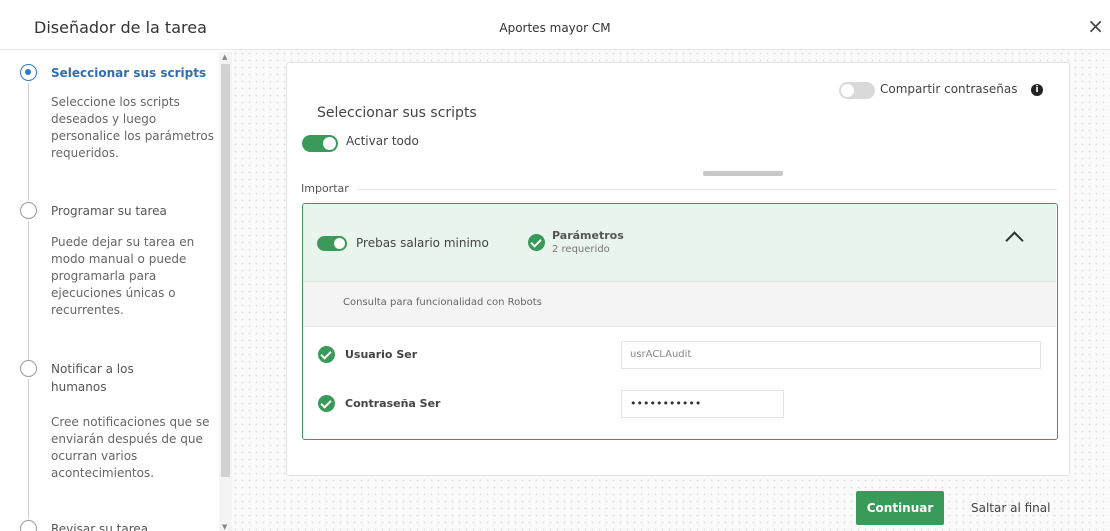 This screenshot has height=531, width=1110. I want to click on top-bar: Diseñador de la tarea Aportes mayor CM ×, so click(555, 25).